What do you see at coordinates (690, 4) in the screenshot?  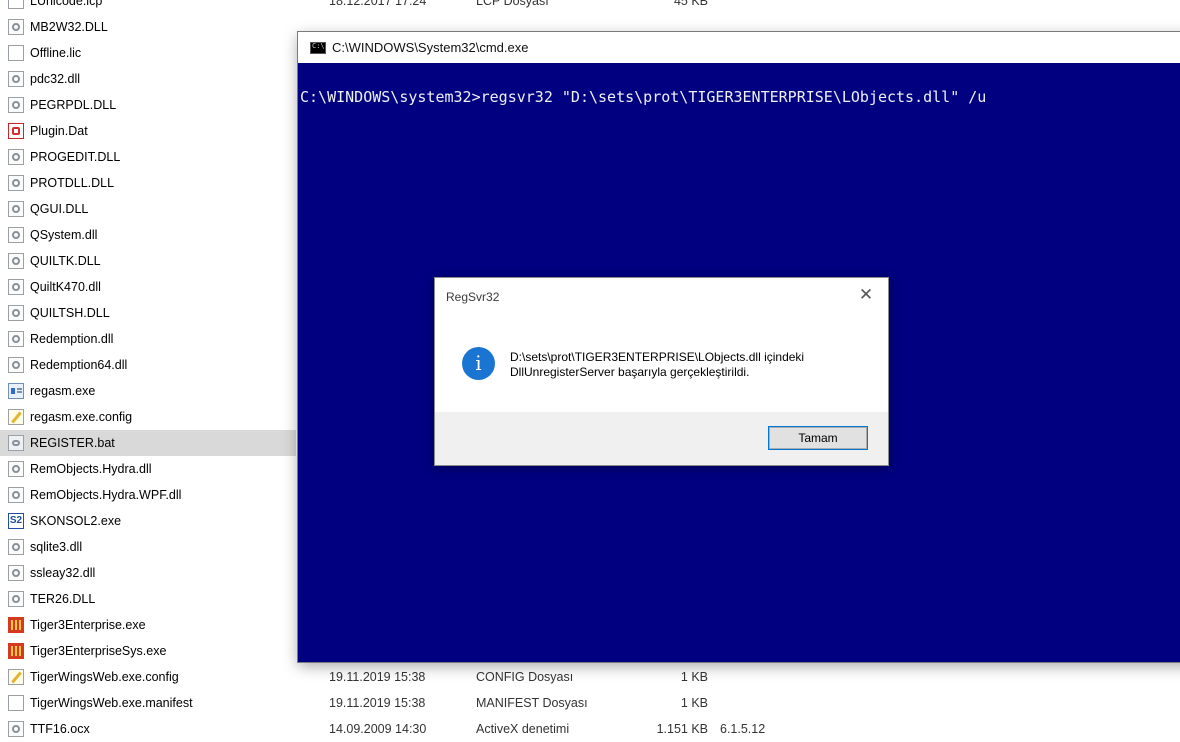 I see `file-size: 45 KB` at bounding box center [690, 4].